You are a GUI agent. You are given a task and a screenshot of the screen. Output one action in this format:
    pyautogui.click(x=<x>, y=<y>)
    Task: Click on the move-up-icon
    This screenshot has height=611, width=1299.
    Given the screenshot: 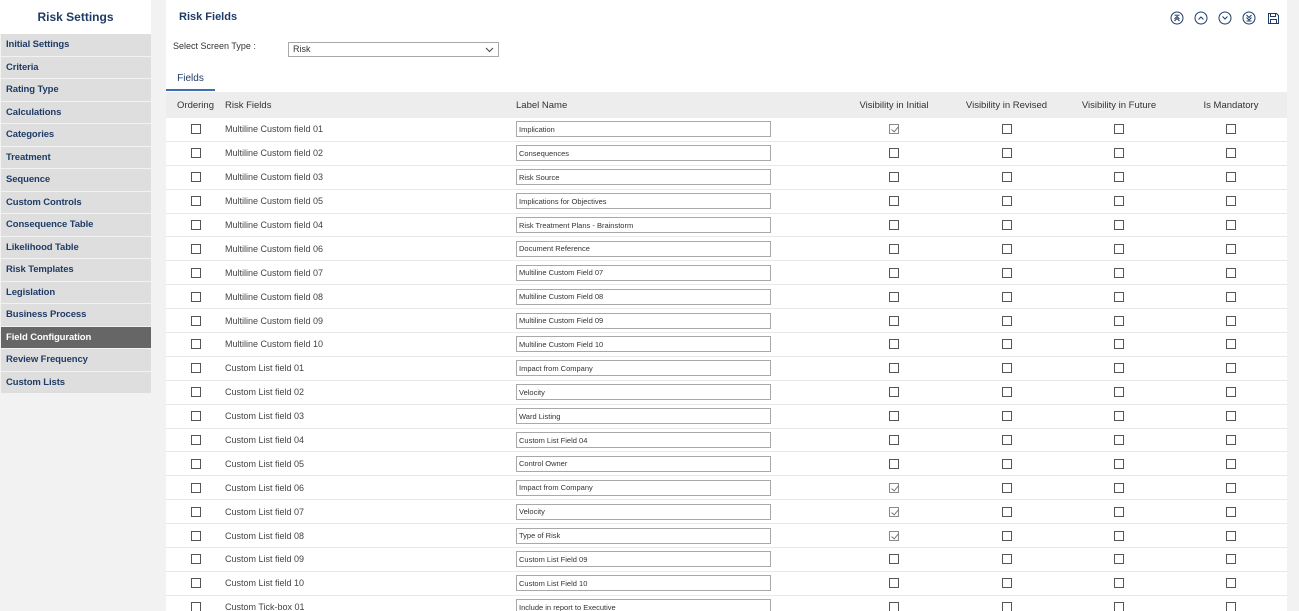 What is the action you would take?
    pyautogui.click(x=1201, y=18)
    